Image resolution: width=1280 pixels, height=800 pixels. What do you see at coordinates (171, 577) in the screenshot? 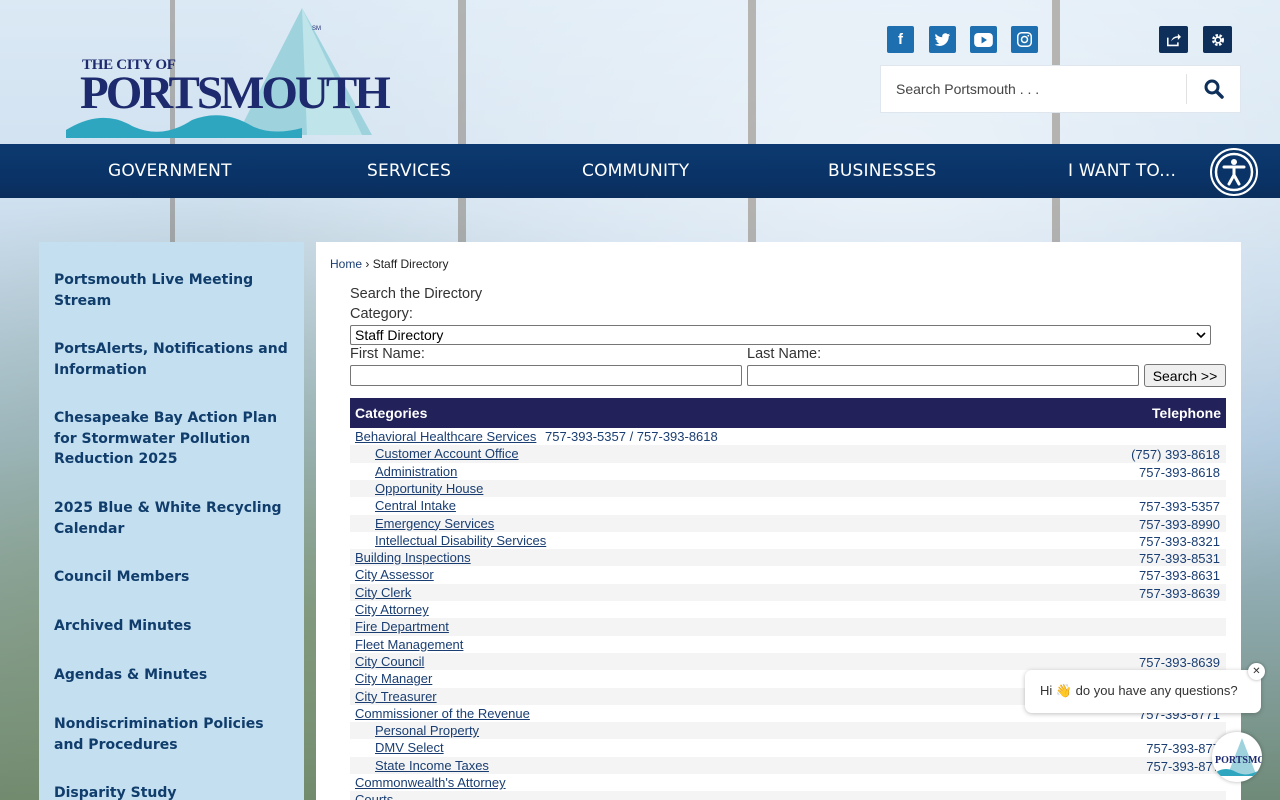
I see `sidebar-item-council-members: Council Members` at bounding box center [171, 577].